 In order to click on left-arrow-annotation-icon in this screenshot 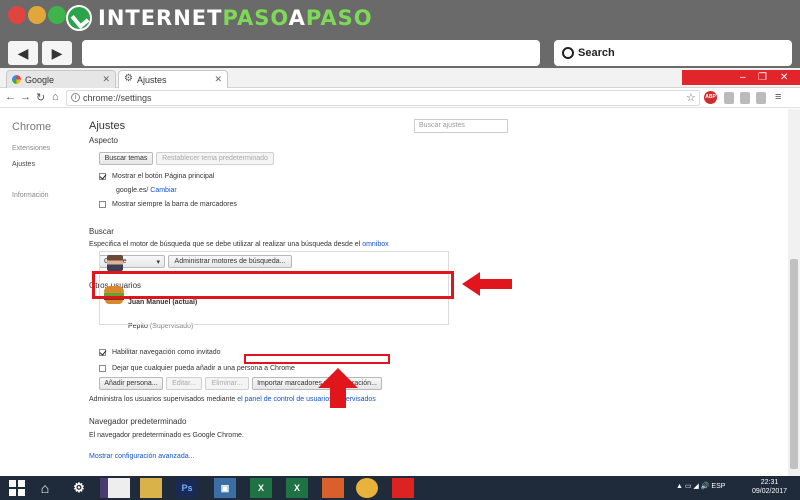, I will do `click(487, 284)`.